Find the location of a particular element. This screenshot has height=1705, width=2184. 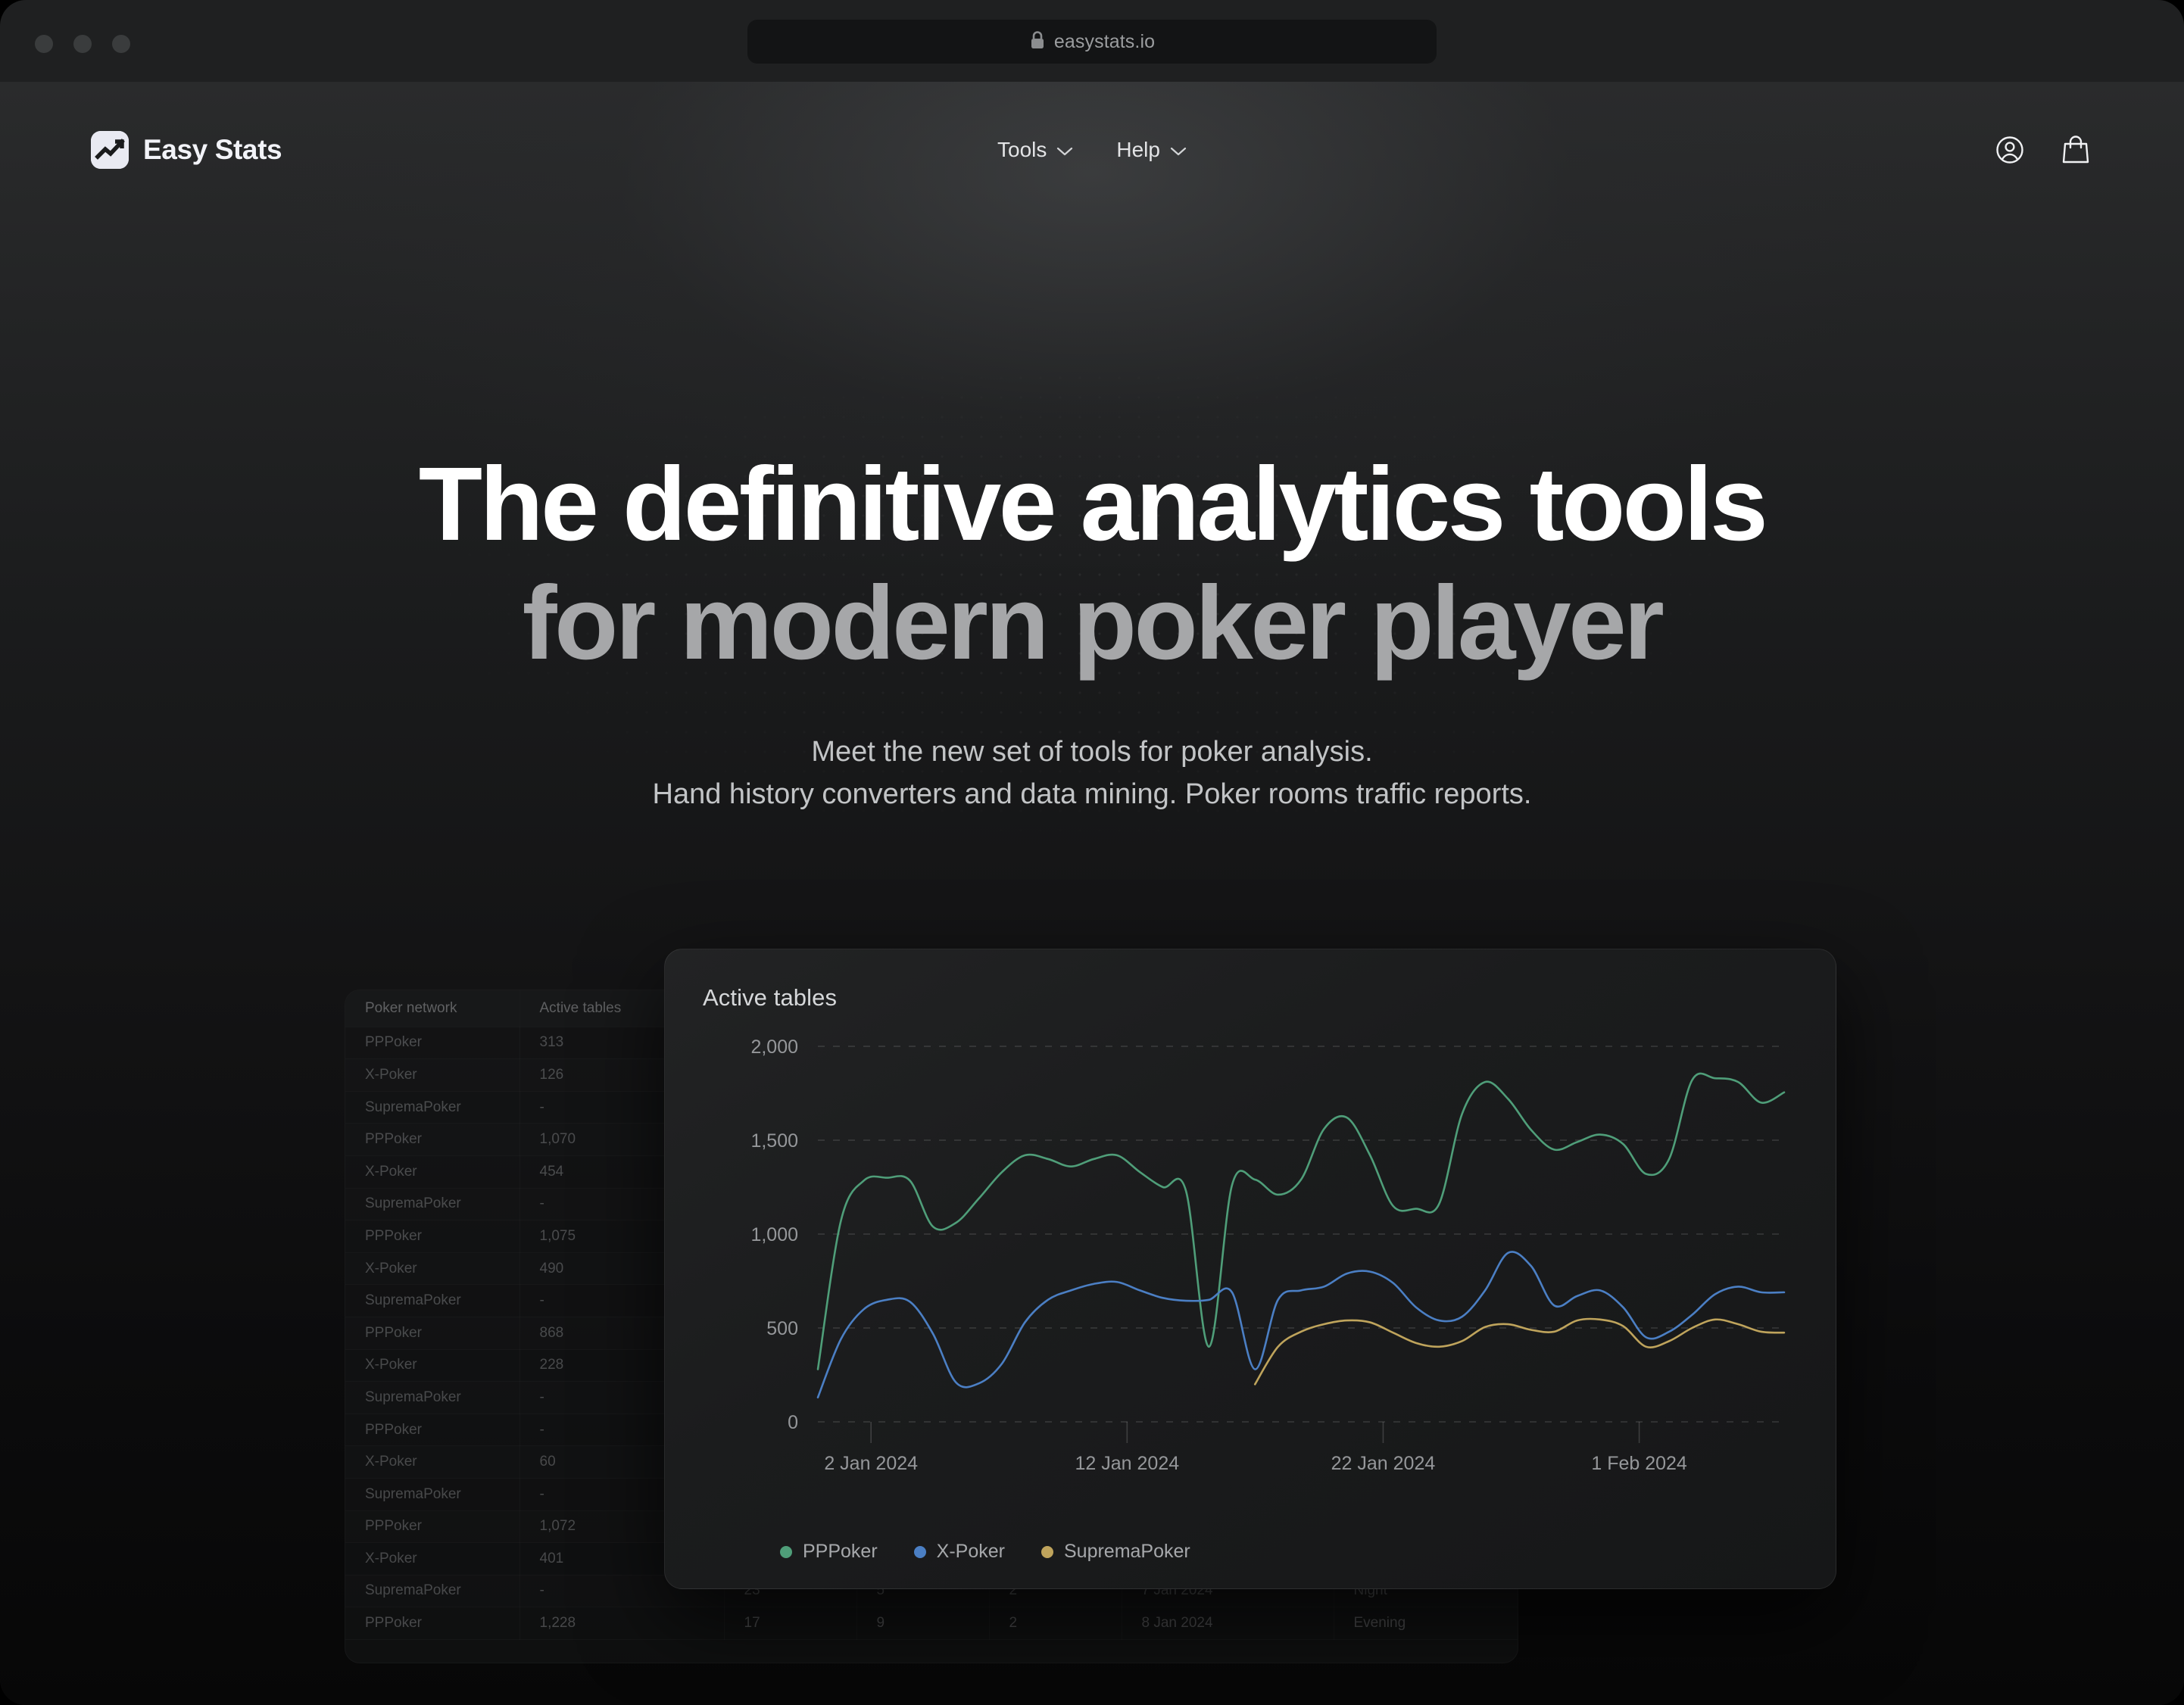

table-cell: Evening is located at coordinates (1426, 1623).